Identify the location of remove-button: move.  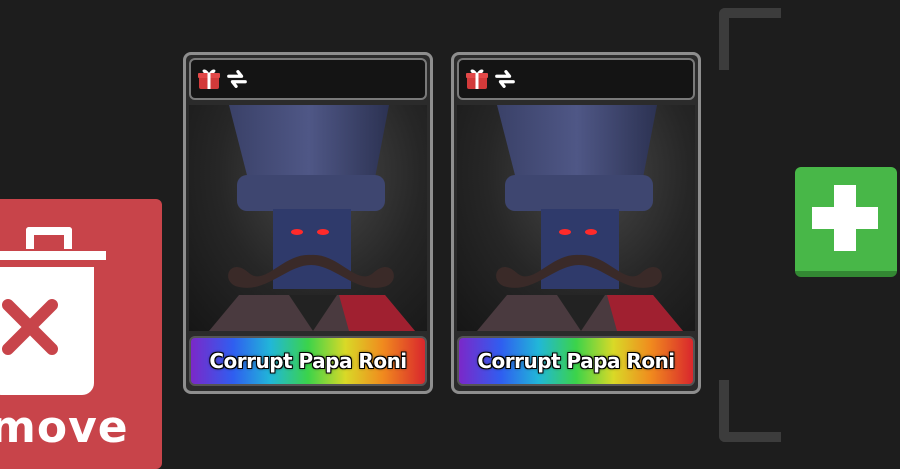
(81, 334).